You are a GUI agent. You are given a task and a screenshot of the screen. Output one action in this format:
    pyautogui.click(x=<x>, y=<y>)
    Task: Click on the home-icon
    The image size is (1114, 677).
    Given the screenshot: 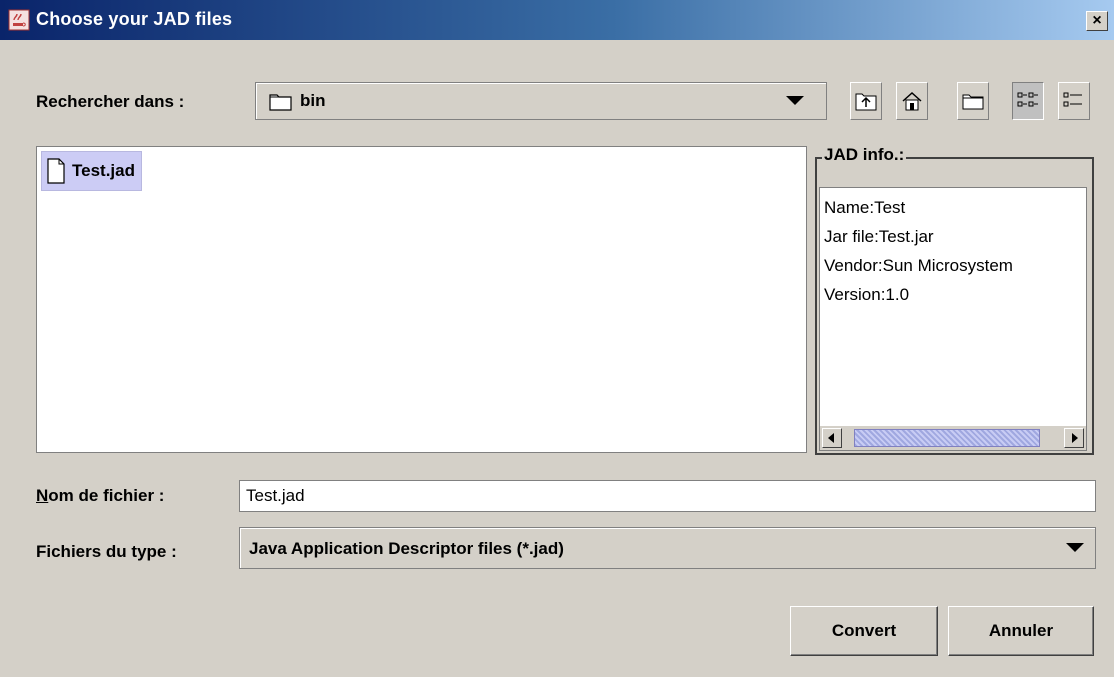 What is the action you would take?
    pyautogui.click(x=912, y=101)
    